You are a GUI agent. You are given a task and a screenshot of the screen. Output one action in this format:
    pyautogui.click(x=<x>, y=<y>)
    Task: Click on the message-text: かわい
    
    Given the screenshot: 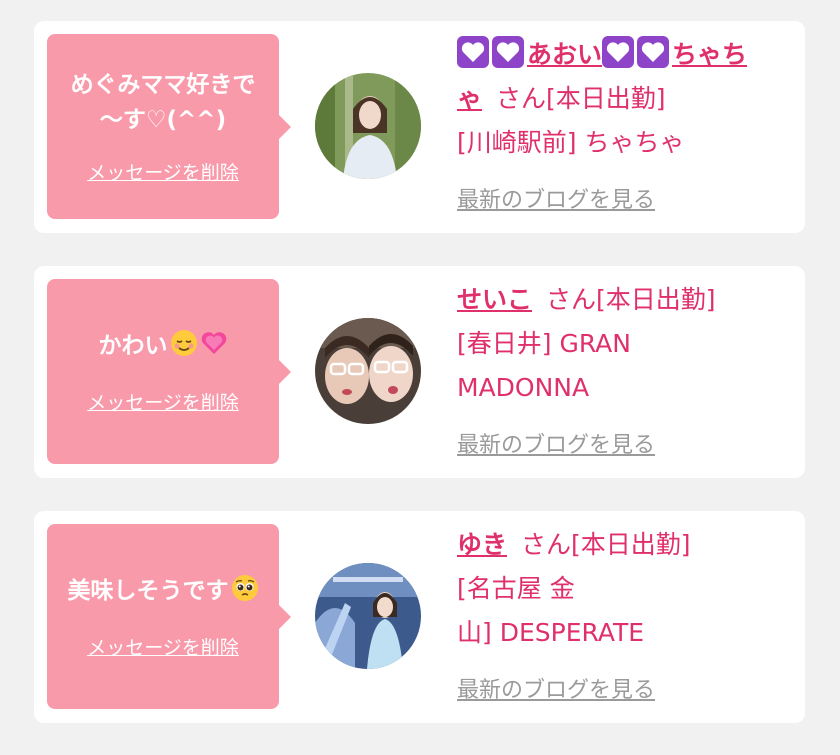 What is the action you would take?
    pyautogui.click(x=163, y=348)
    